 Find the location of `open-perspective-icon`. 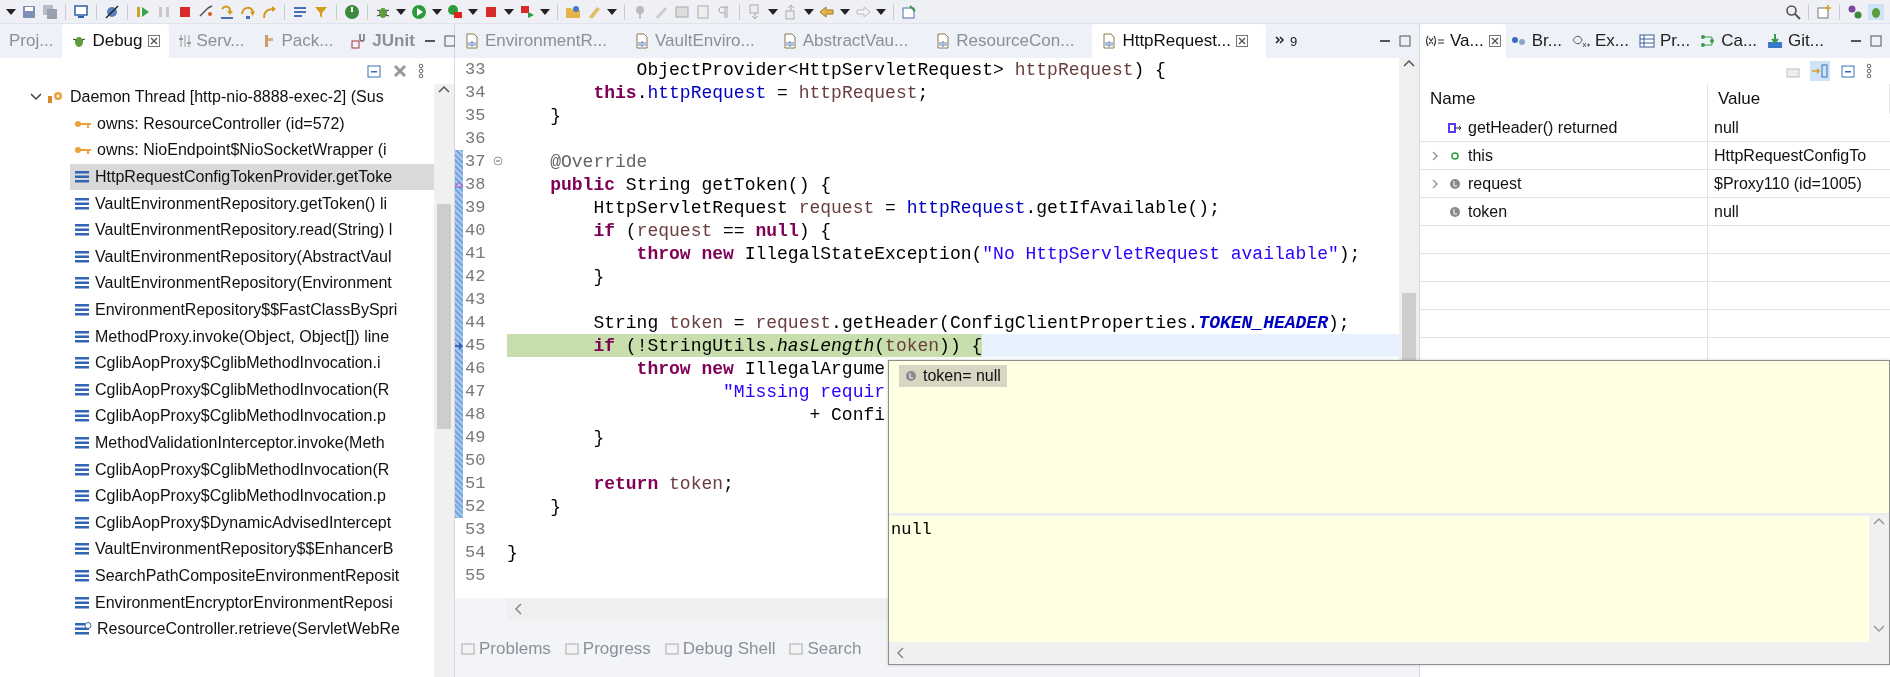

open-perspective-icon is located at coordinates (1824, 11).